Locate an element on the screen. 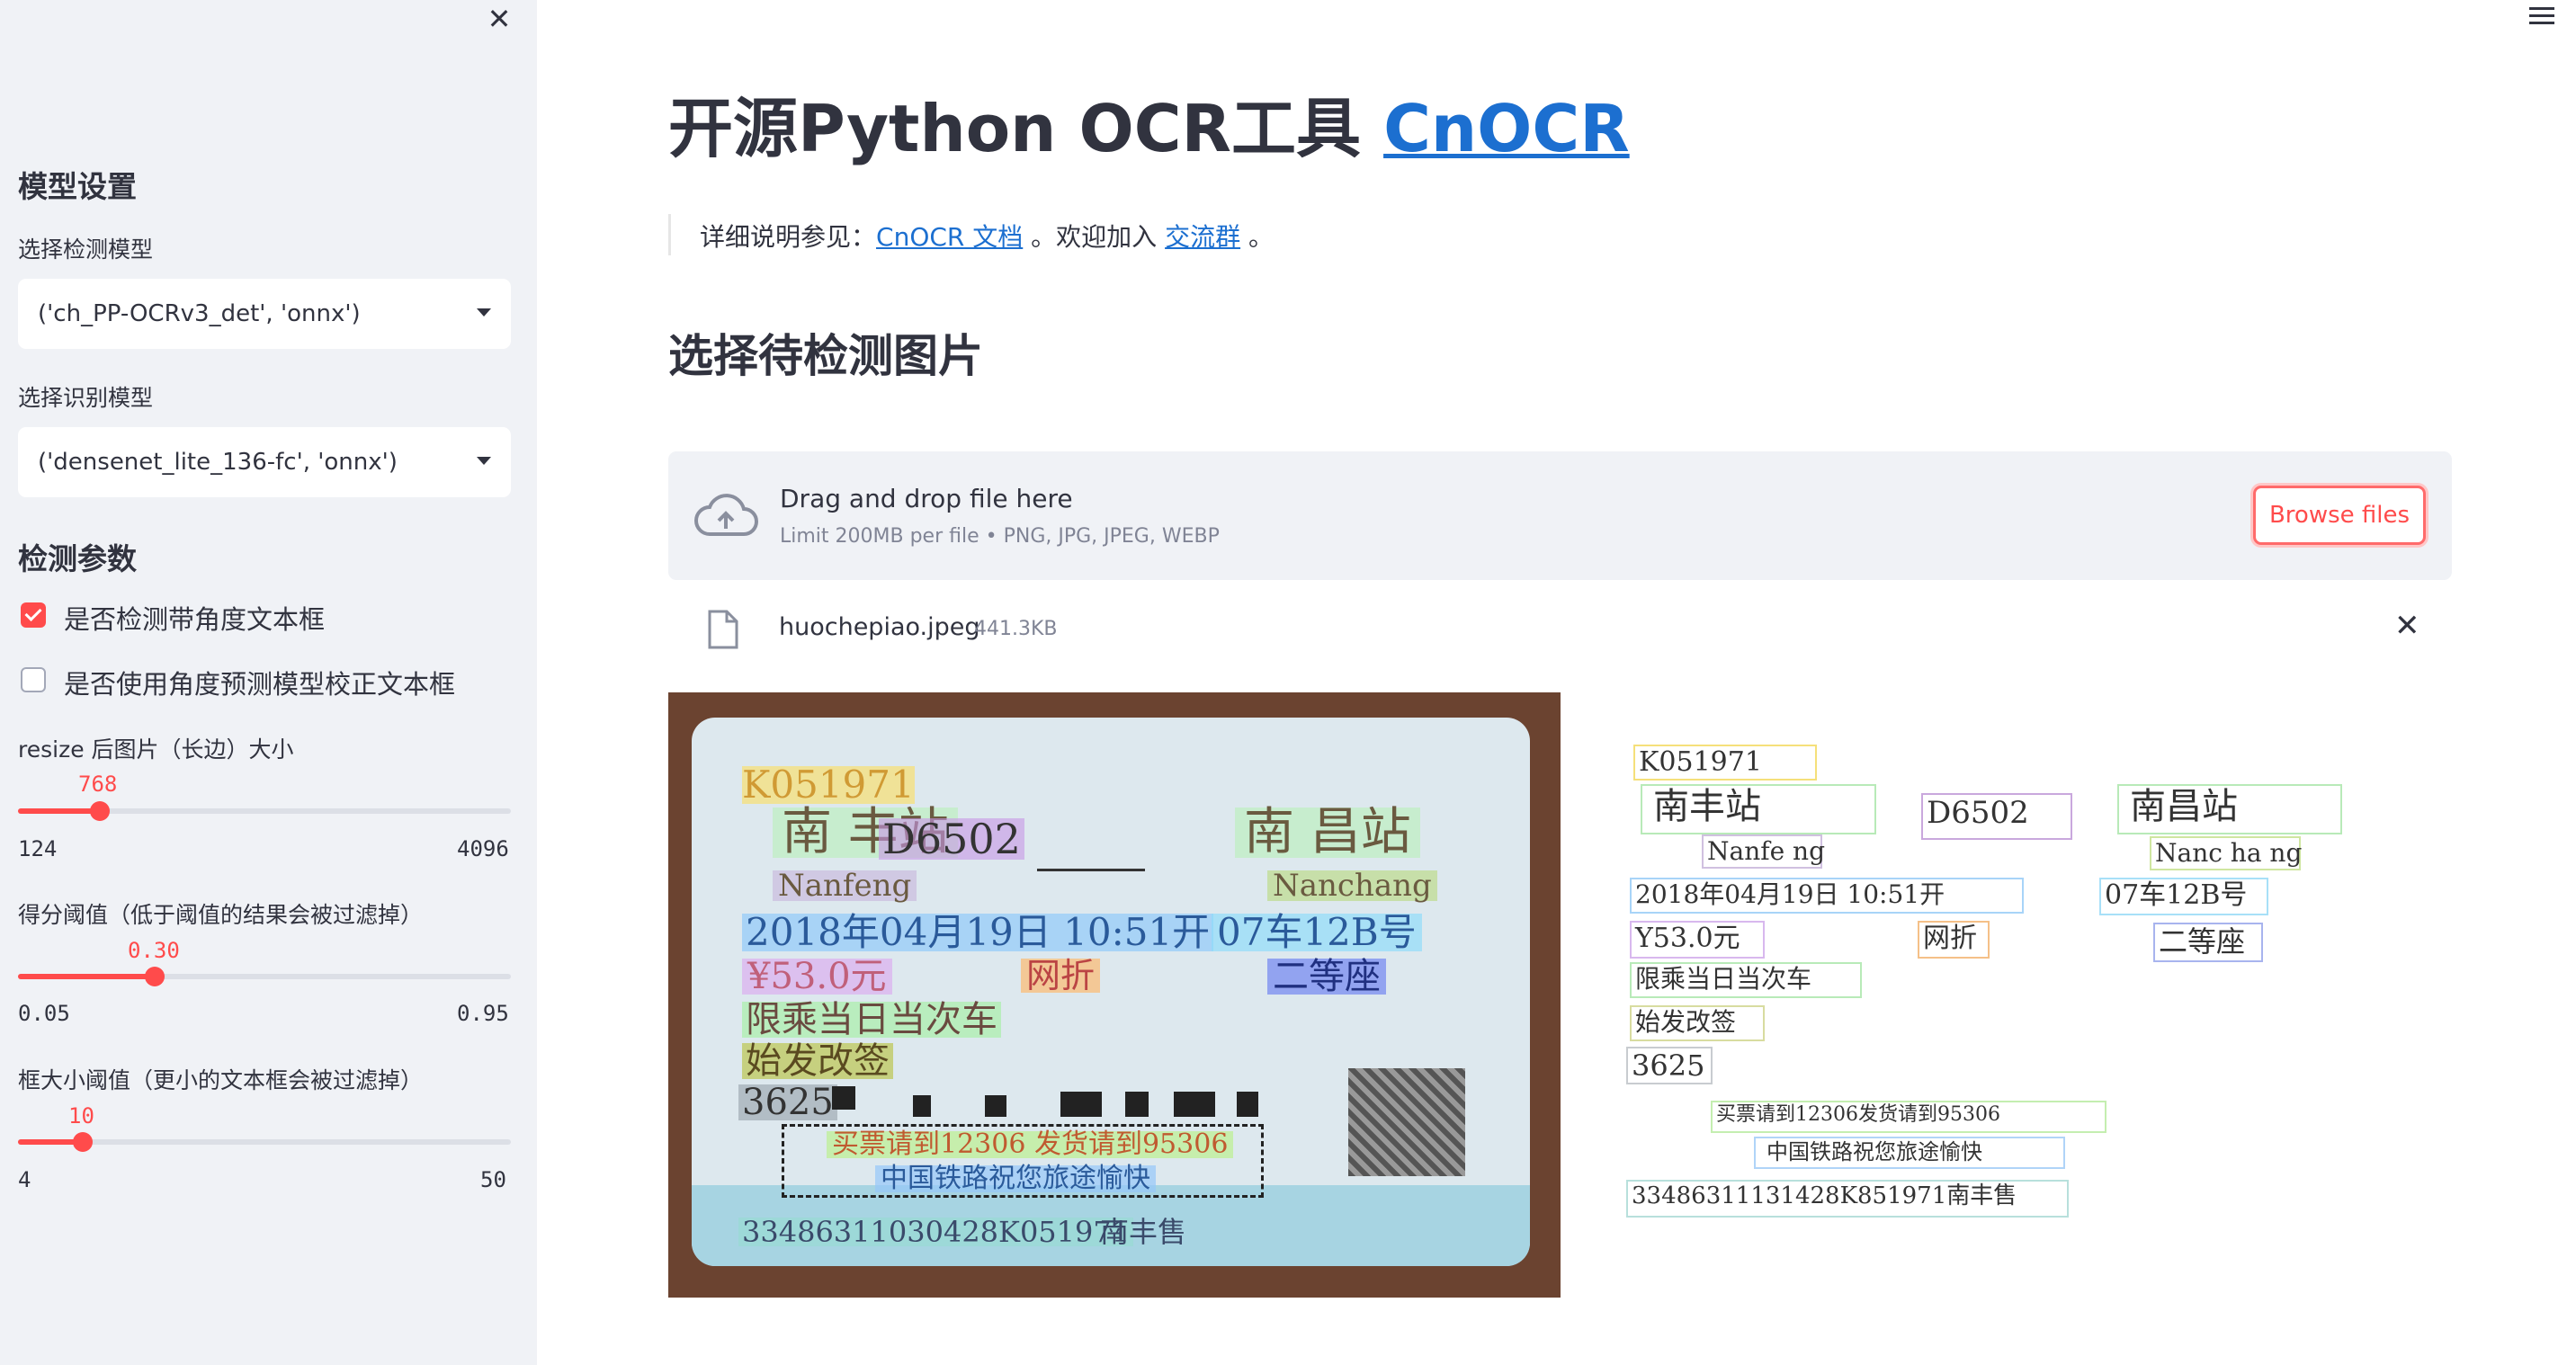 The height and width of the screenshot is (1365, 2576). resize-slider-value: 768 is located at coordinates (98, 785).